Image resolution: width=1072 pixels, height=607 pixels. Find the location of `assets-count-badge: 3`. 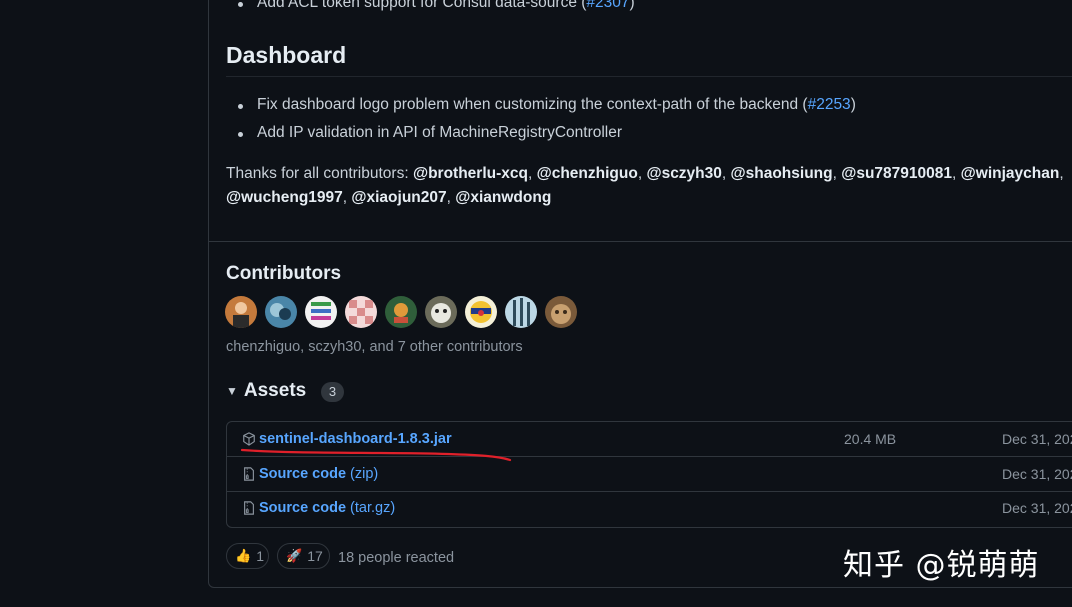

assets-count-badge: 3 is located at coordinates (332, 392).